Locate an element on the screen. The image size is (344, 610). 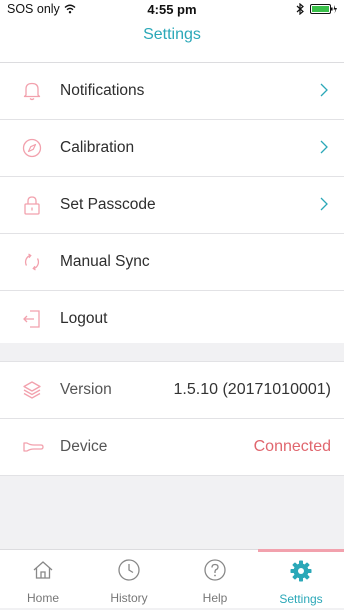
layers-icon is located at coordinates (32, 390).